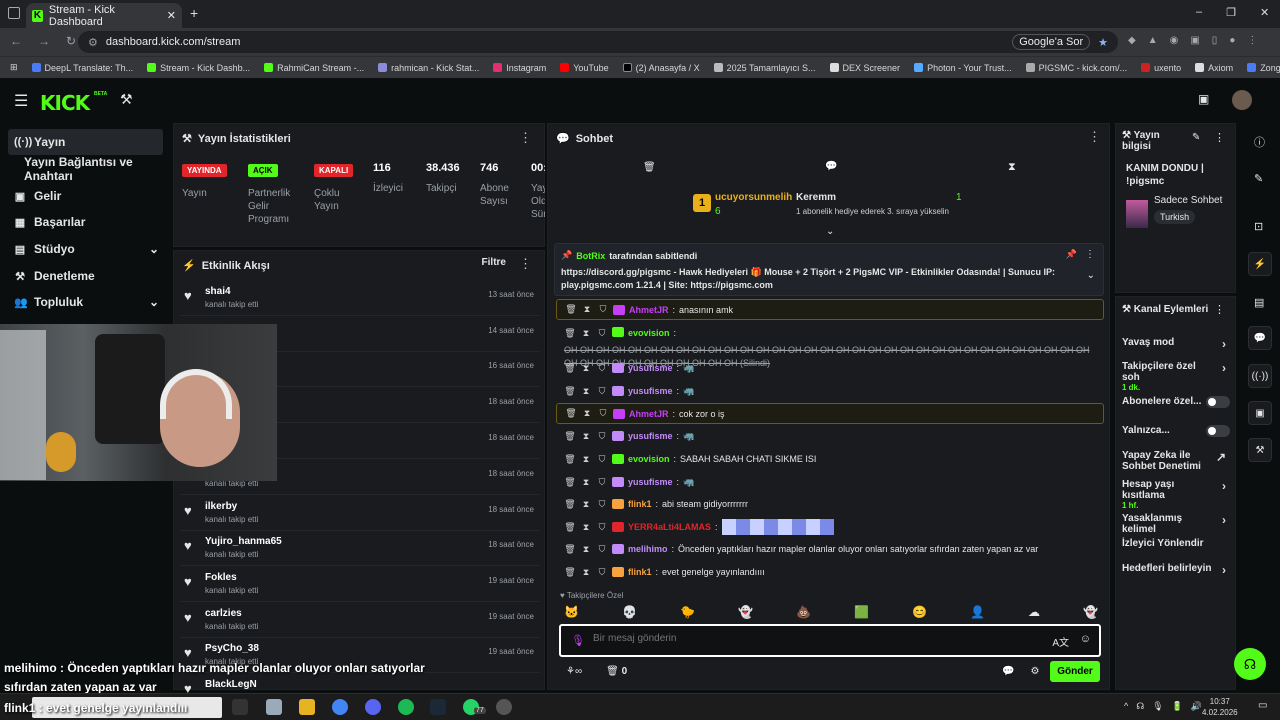  Describe the element at coordinates (104, 15) in the screenshot. I see `browser-tab: K Stream - Kick Dashboard ✕` at that location.